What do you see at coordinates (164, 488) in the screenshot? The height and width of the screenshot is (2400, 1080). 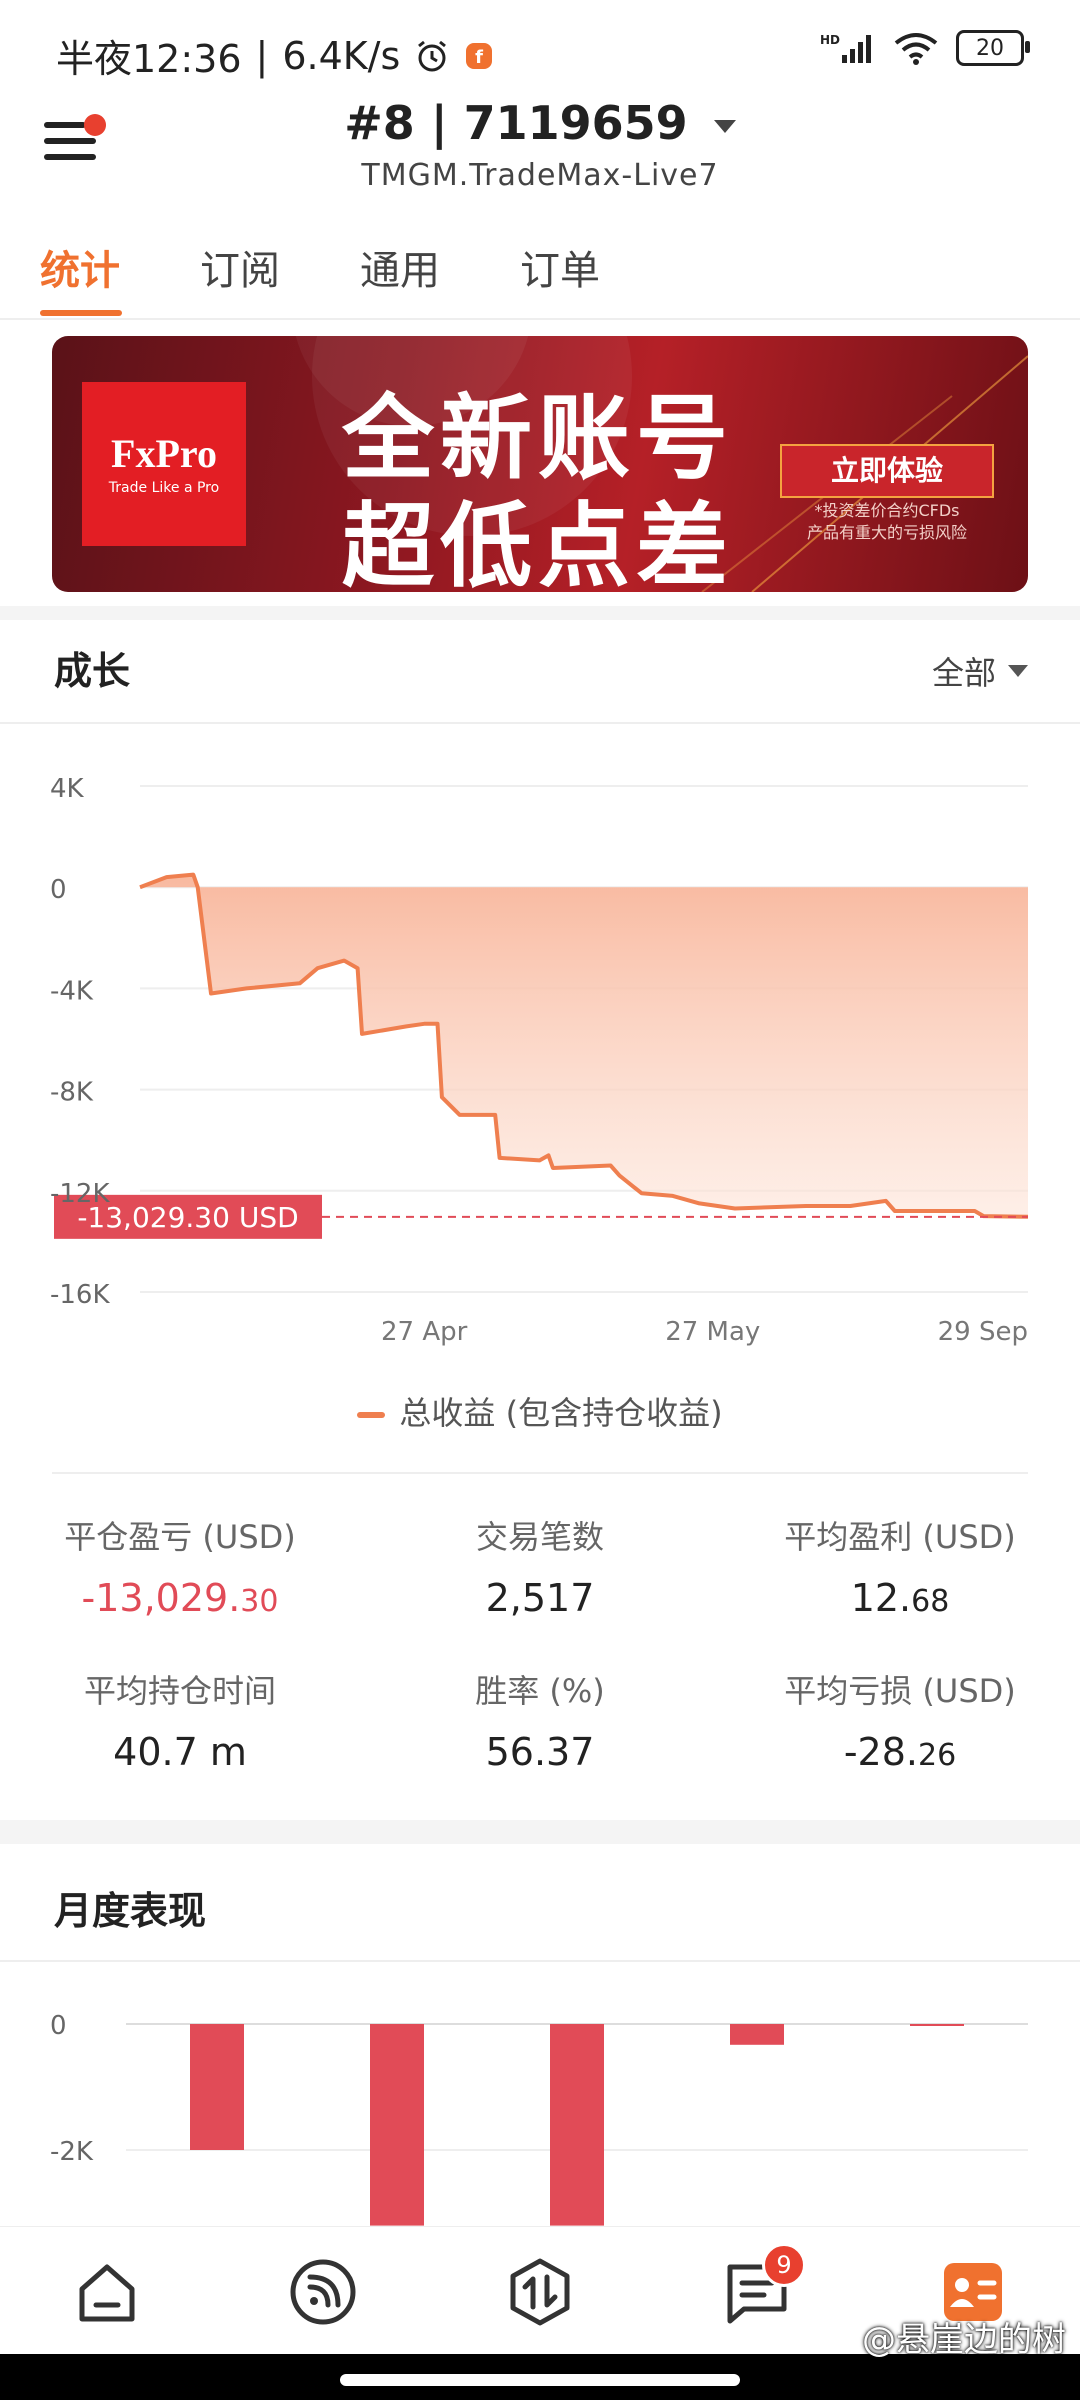 I see `fxpro-tagline: Trade Like a Pro` at bounding box center [164, 488].